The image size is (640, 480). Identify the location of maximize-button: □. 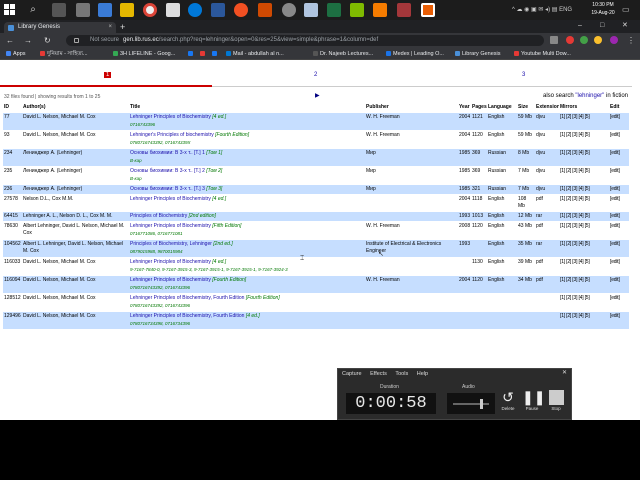
(602, 26).